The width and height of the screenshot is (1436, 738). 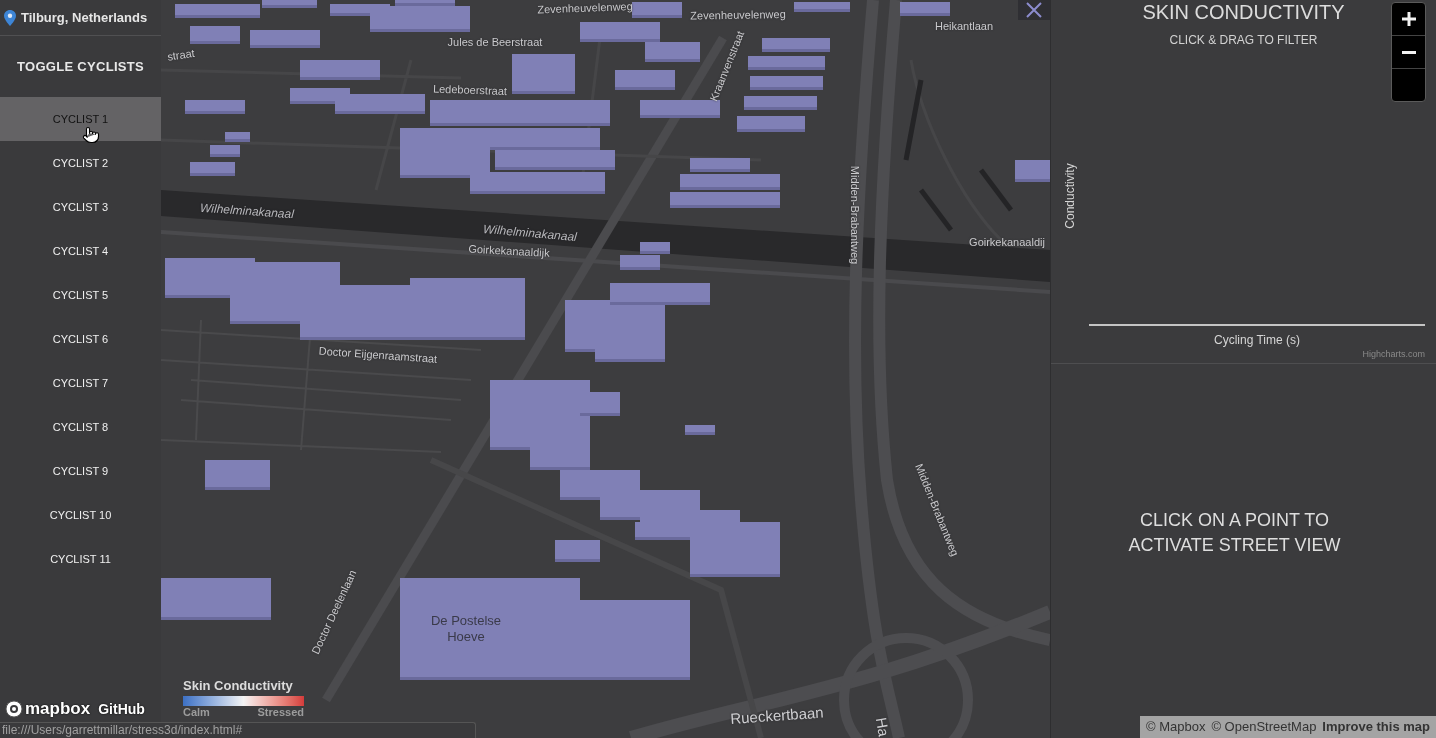 What do you see at coordinates (121, 709) in the screenshot?
I see `github-link: GitHub` at bounding box center [121, 709].